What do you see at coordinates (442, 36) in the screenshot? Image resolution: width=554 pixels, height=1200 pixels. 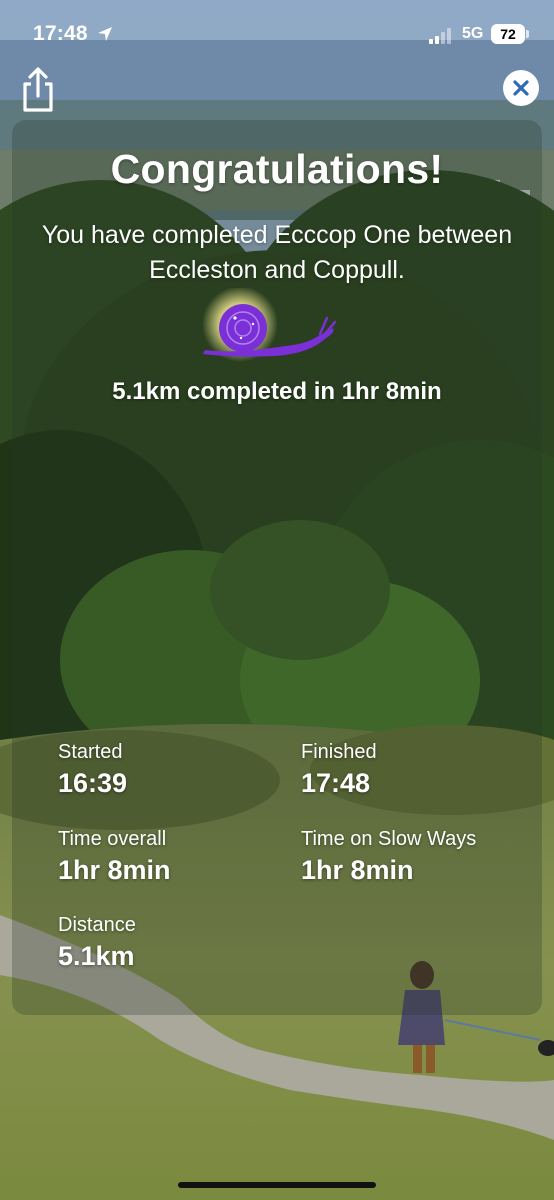 I see `signal-bars-icon` at bounding box center [442, 36].